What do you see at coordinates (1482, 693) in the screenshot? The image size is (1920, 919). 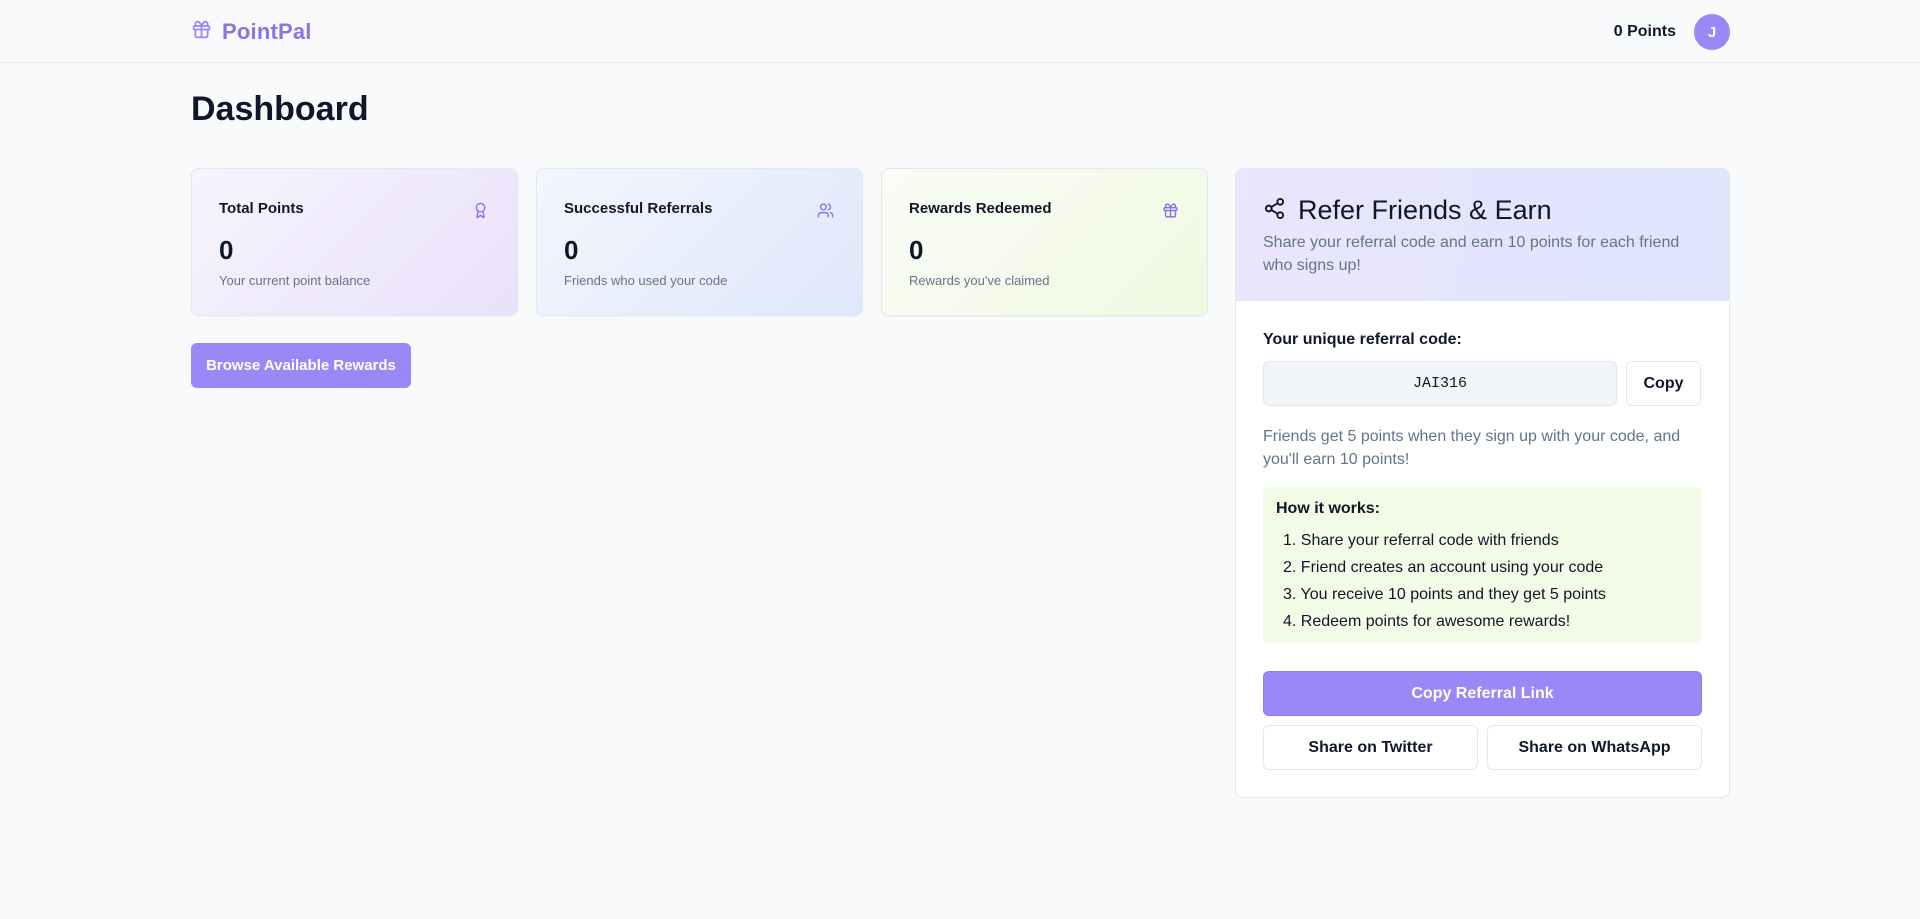 I see `copy-referral-link-button: Copy Referral Link` at bounding box center [1482, 693].